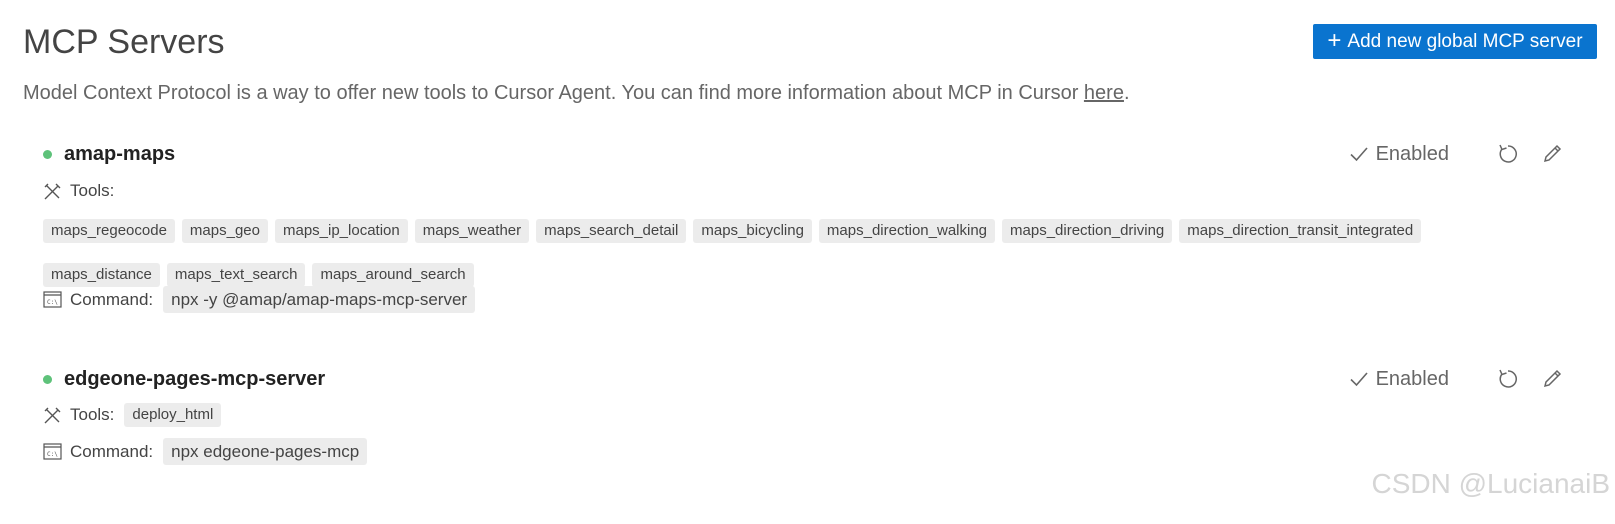 Image resolution: width=1615 pixels, height=524 pixels. What do you see at coordinates (319, 299) in the screenshot?
I see `command-value: npx -y @amap/amap-maps-mcp-server` at bounding box center [319, 299].